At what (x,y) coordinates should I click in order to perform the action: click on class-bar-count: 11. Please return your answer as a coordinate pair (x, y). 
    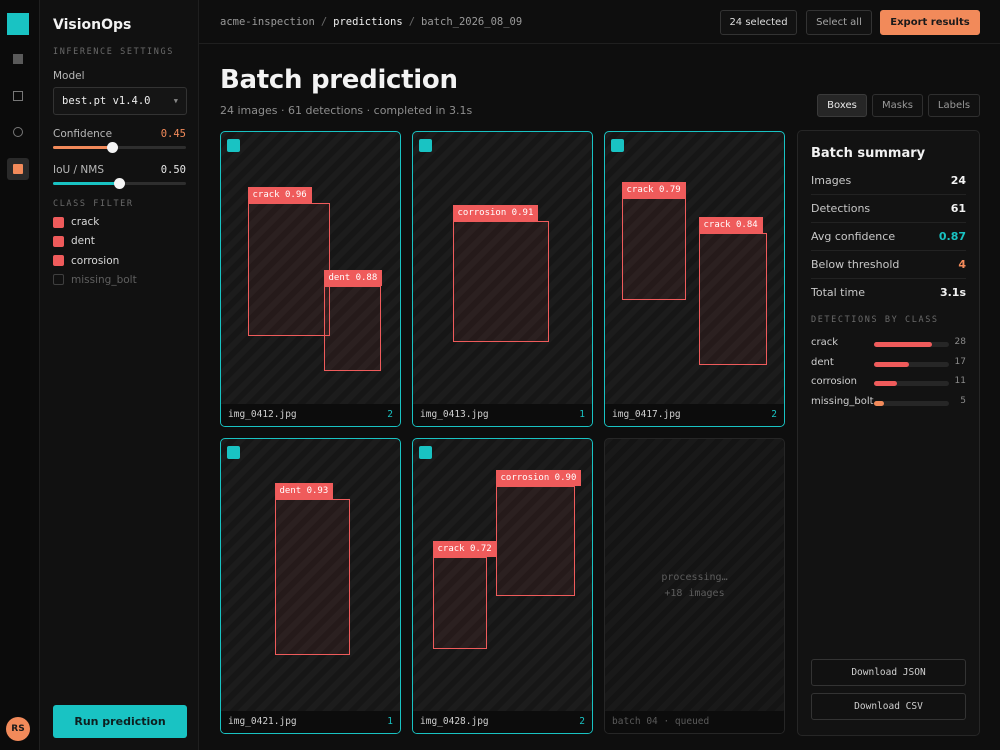
    Looking at the image, I should click on (960, 381).